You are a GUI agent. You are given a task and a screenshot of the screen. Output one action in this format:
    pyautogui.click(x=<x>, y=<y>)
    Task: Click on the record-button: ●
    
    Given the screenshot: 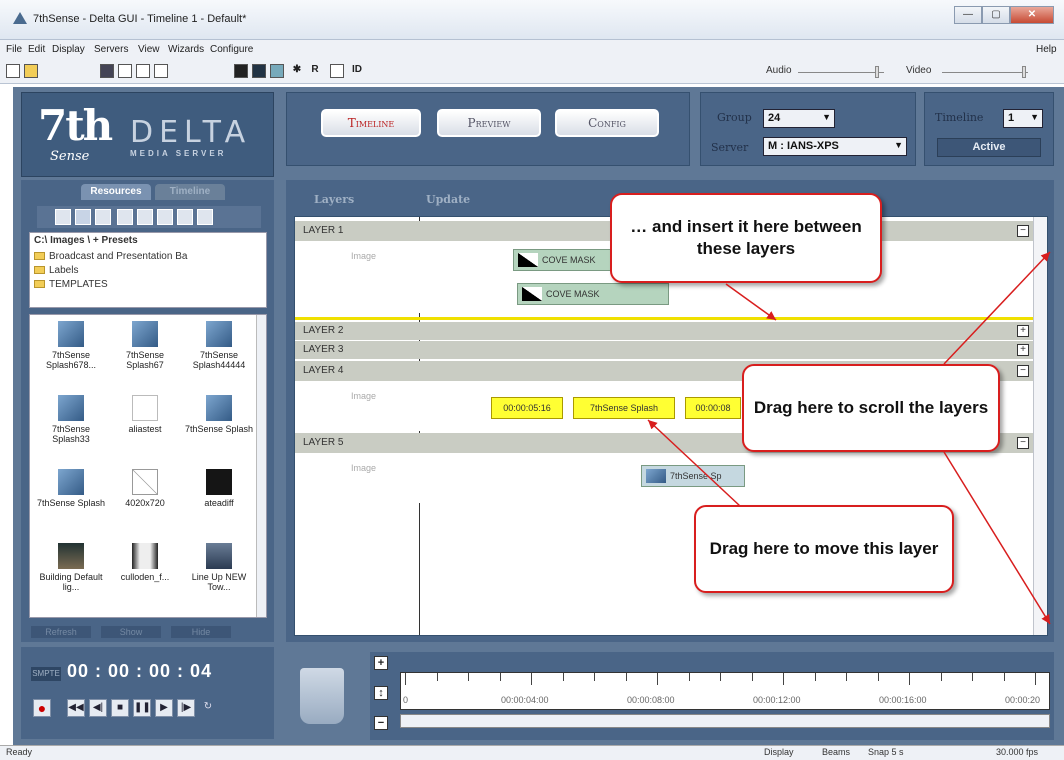 What is the action you would take?
    pyautogui.click(x=42, y=708)
    